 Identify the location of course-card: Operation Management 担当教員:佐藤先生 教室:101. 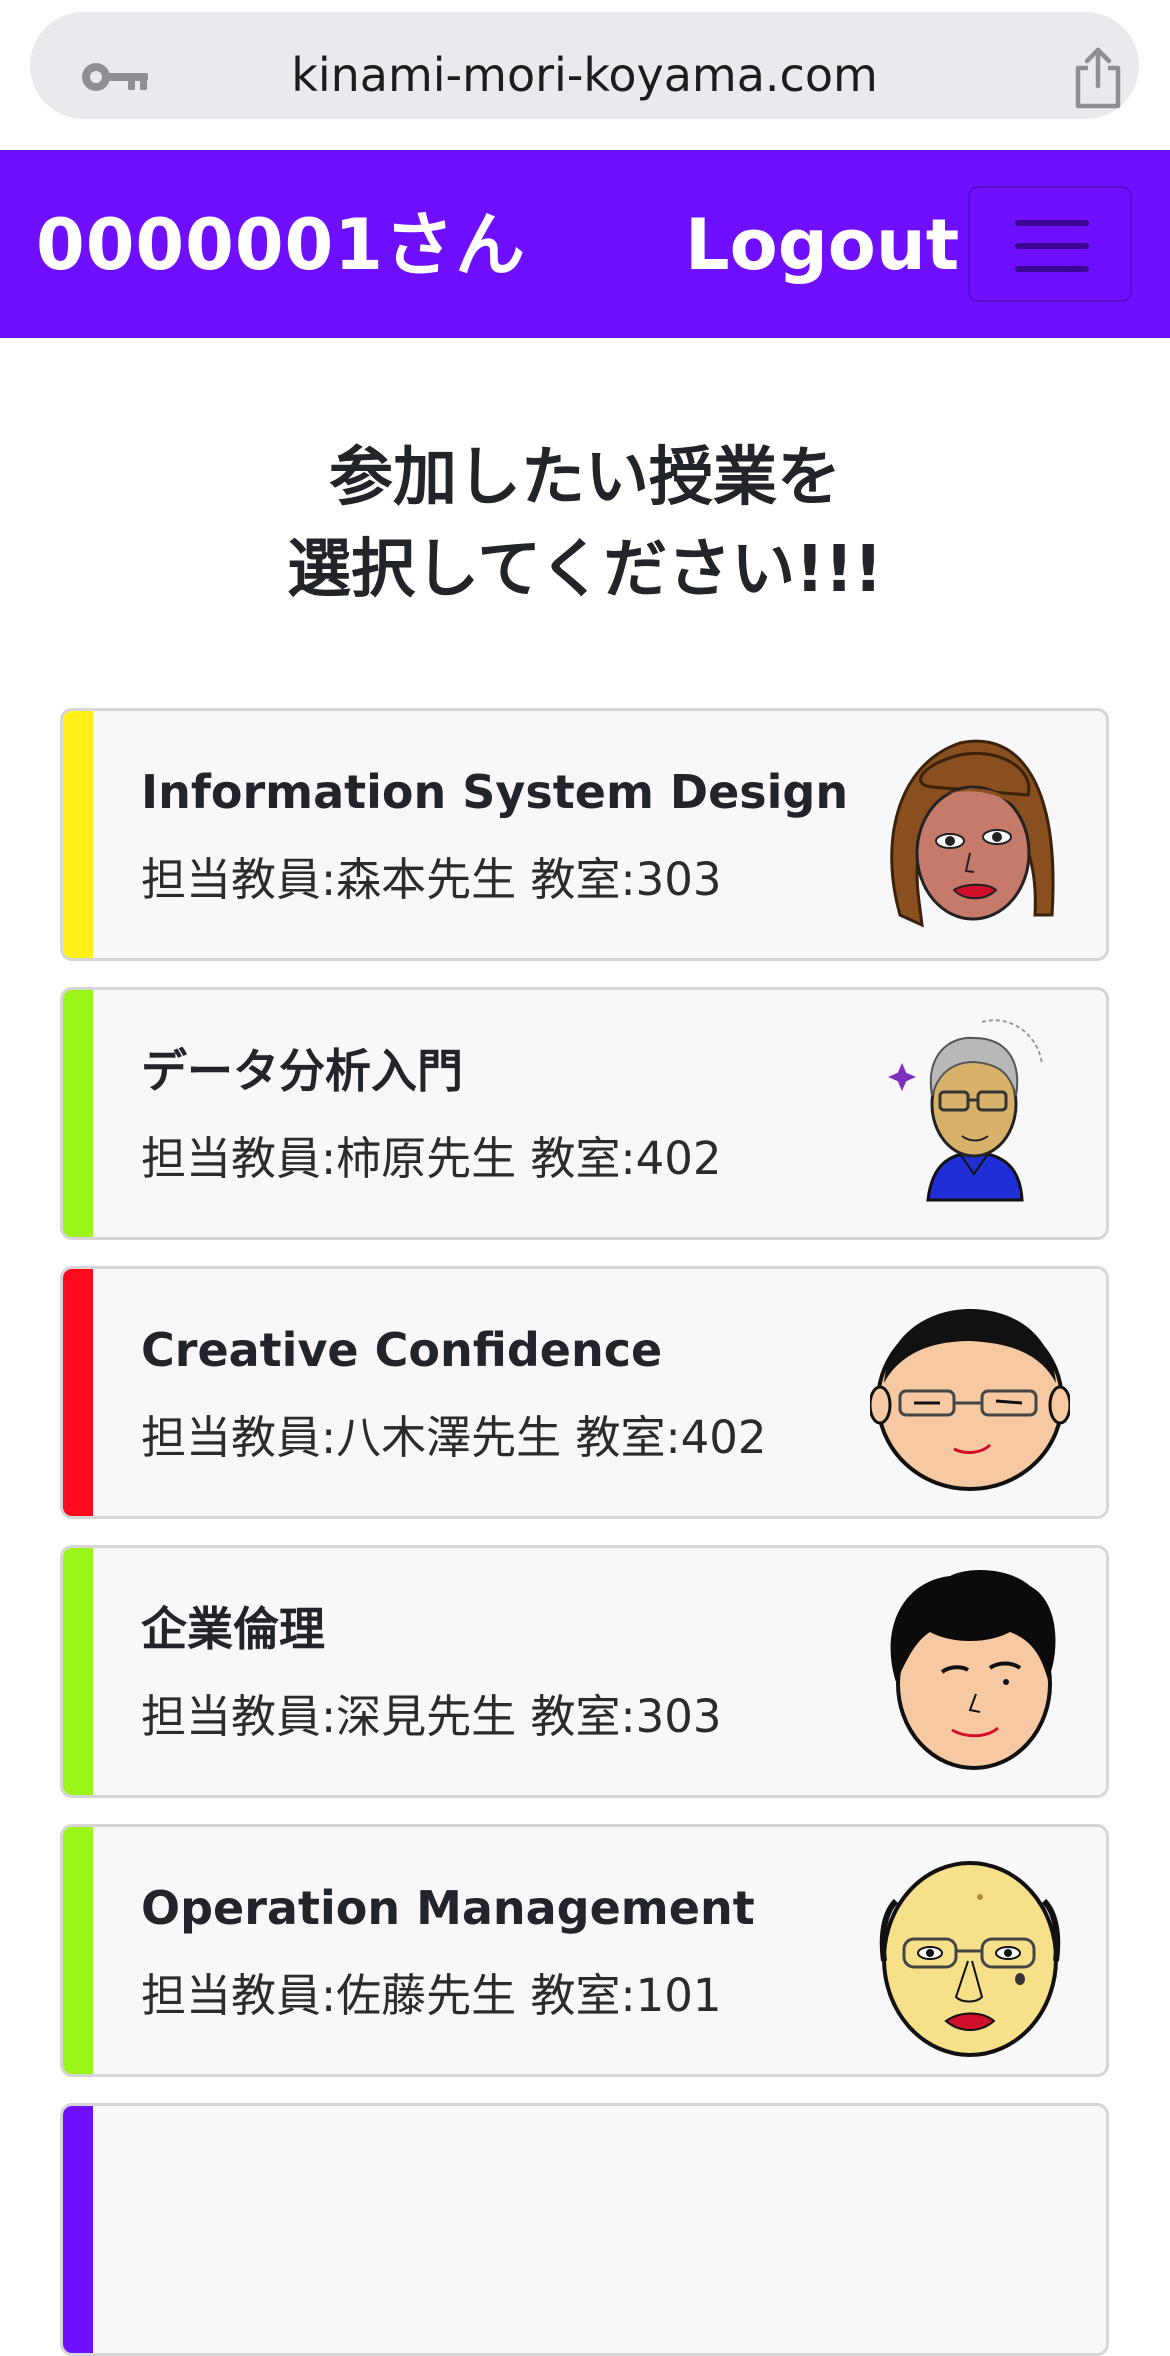
(584, 1950).